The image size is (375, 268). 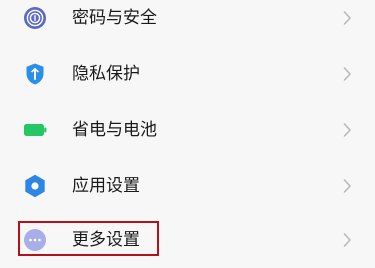 What do you see at coordinates (114, 130) in the screenshot?
I see `settings-item-label: 省电与电池` at bounding box center [114, 130].